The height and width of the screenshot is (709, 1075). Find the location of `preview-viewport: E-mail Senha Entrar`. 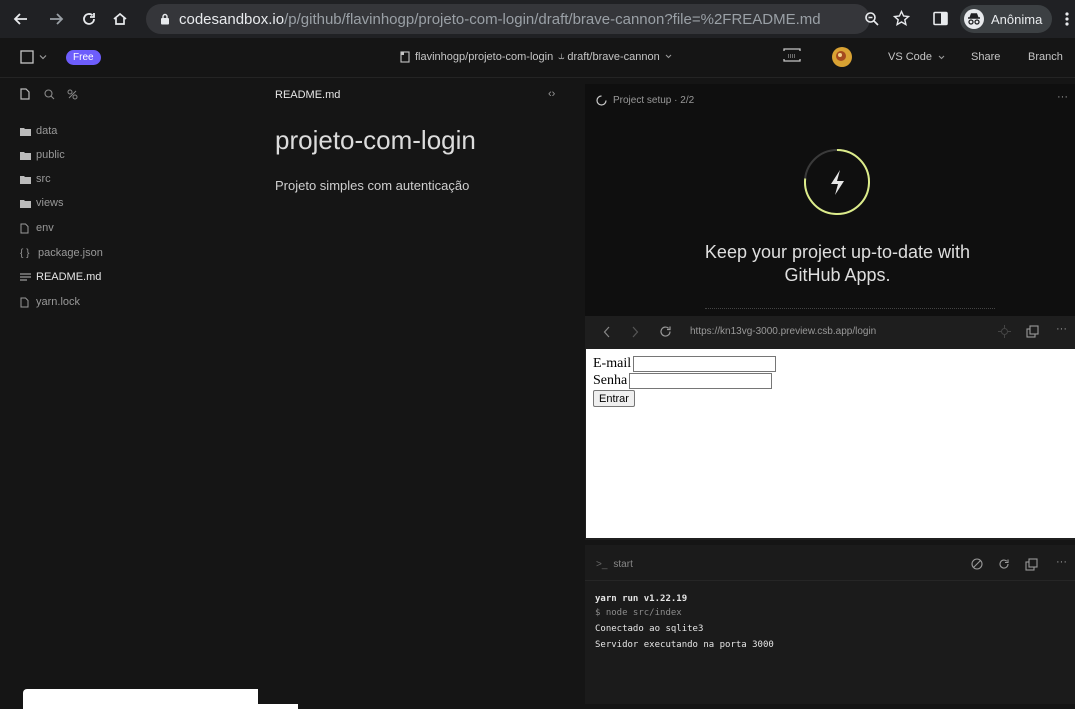

preview-viewport: E-mail Senha Entrar is located at coordinates (830, 443).